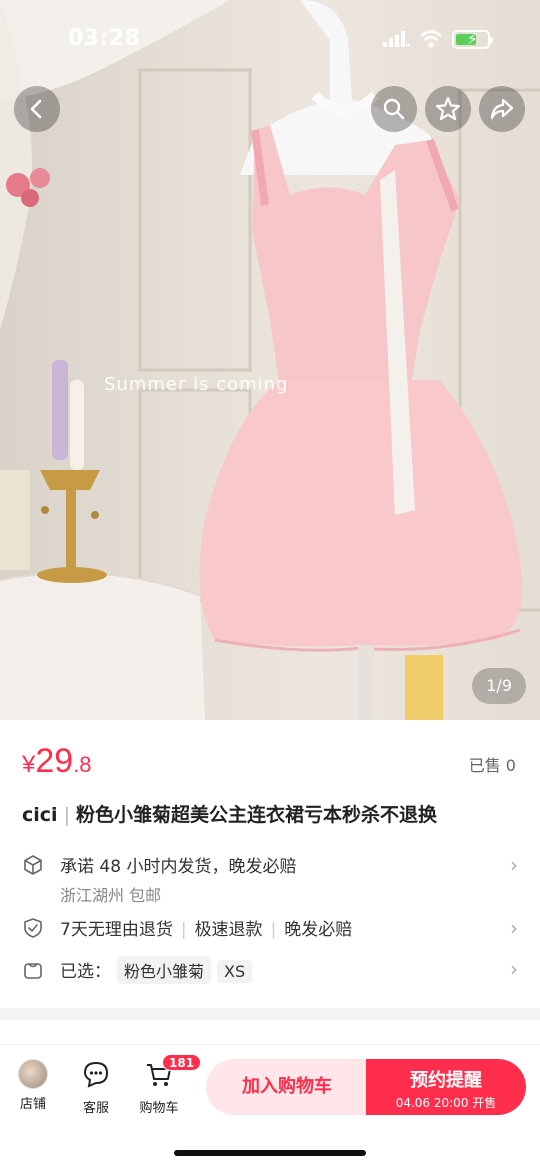 The height and width of the screenshot is (1169, 540). What do you see at coordinates (196, 384) in the screenshot?
I see `overlay-caption: Summer is coming` at bounding box center [196, 384].